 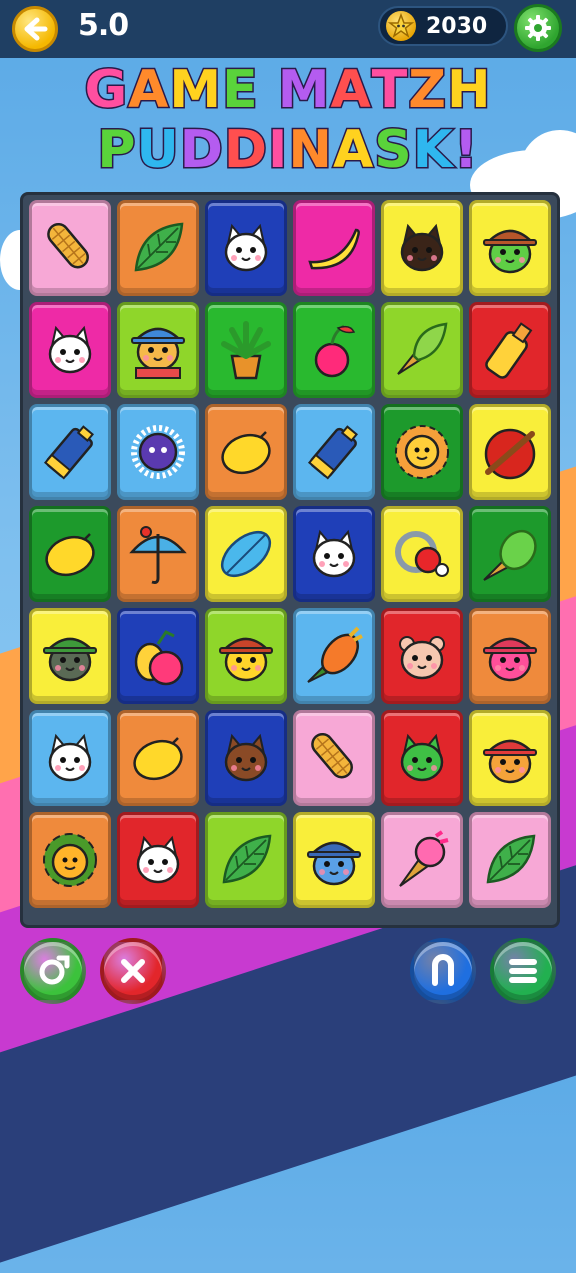 I want to click on title-letter: I, so click(x=278, y=150).